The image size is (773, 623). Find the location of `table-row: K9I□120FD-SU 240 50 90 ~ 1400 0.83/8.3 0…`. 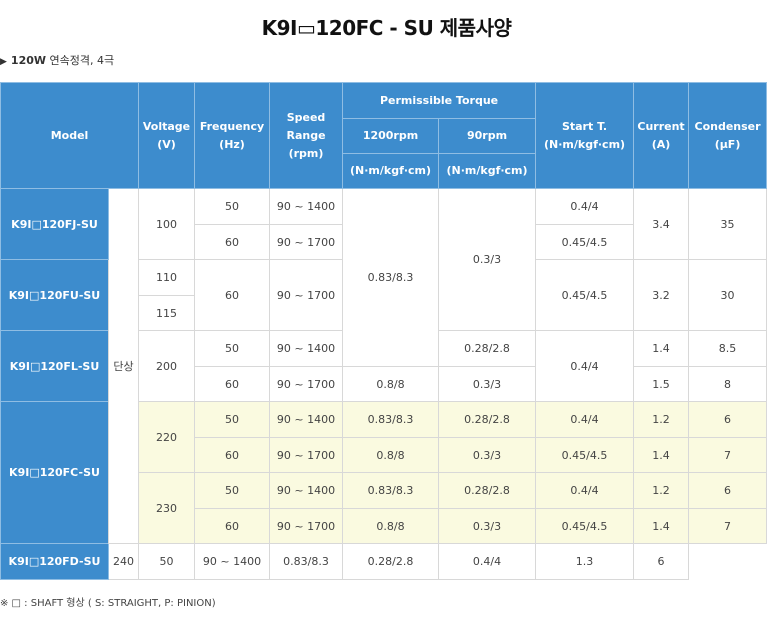

table-row: K9I□120FD-SU 240 50 90 ~ 1400 0.83/8.3 0… is located at coordinates (383, 561).